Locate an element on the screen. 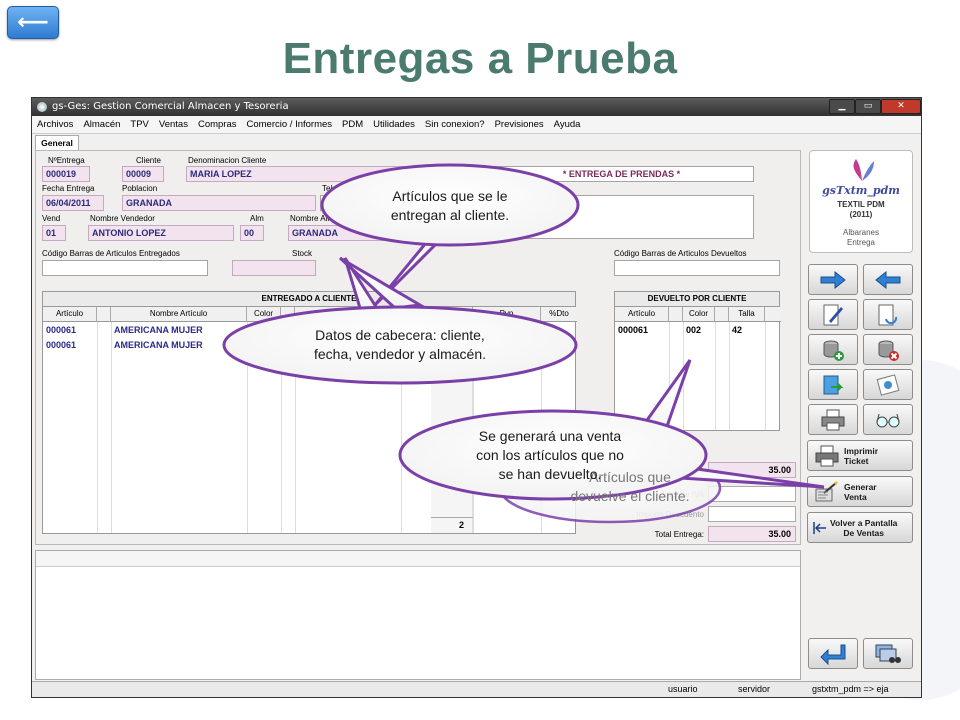 This screenshot has height=720, width=960. barcode-entregados-label: Código Barras de Articulos Entregados is located at coordinates (111, 253).